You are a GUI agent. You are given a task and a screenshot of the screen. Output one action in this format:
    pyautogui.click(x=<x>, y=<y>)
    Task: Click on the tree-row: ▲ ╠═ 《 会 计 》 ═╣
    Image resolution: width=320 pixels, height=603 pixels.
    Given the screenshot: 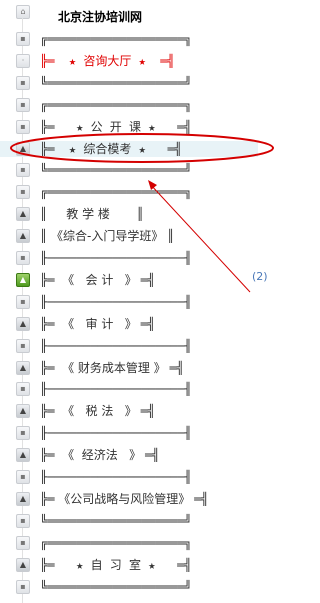 What is the action you would take?
    pyautogui.click(x=129, y=280)
    